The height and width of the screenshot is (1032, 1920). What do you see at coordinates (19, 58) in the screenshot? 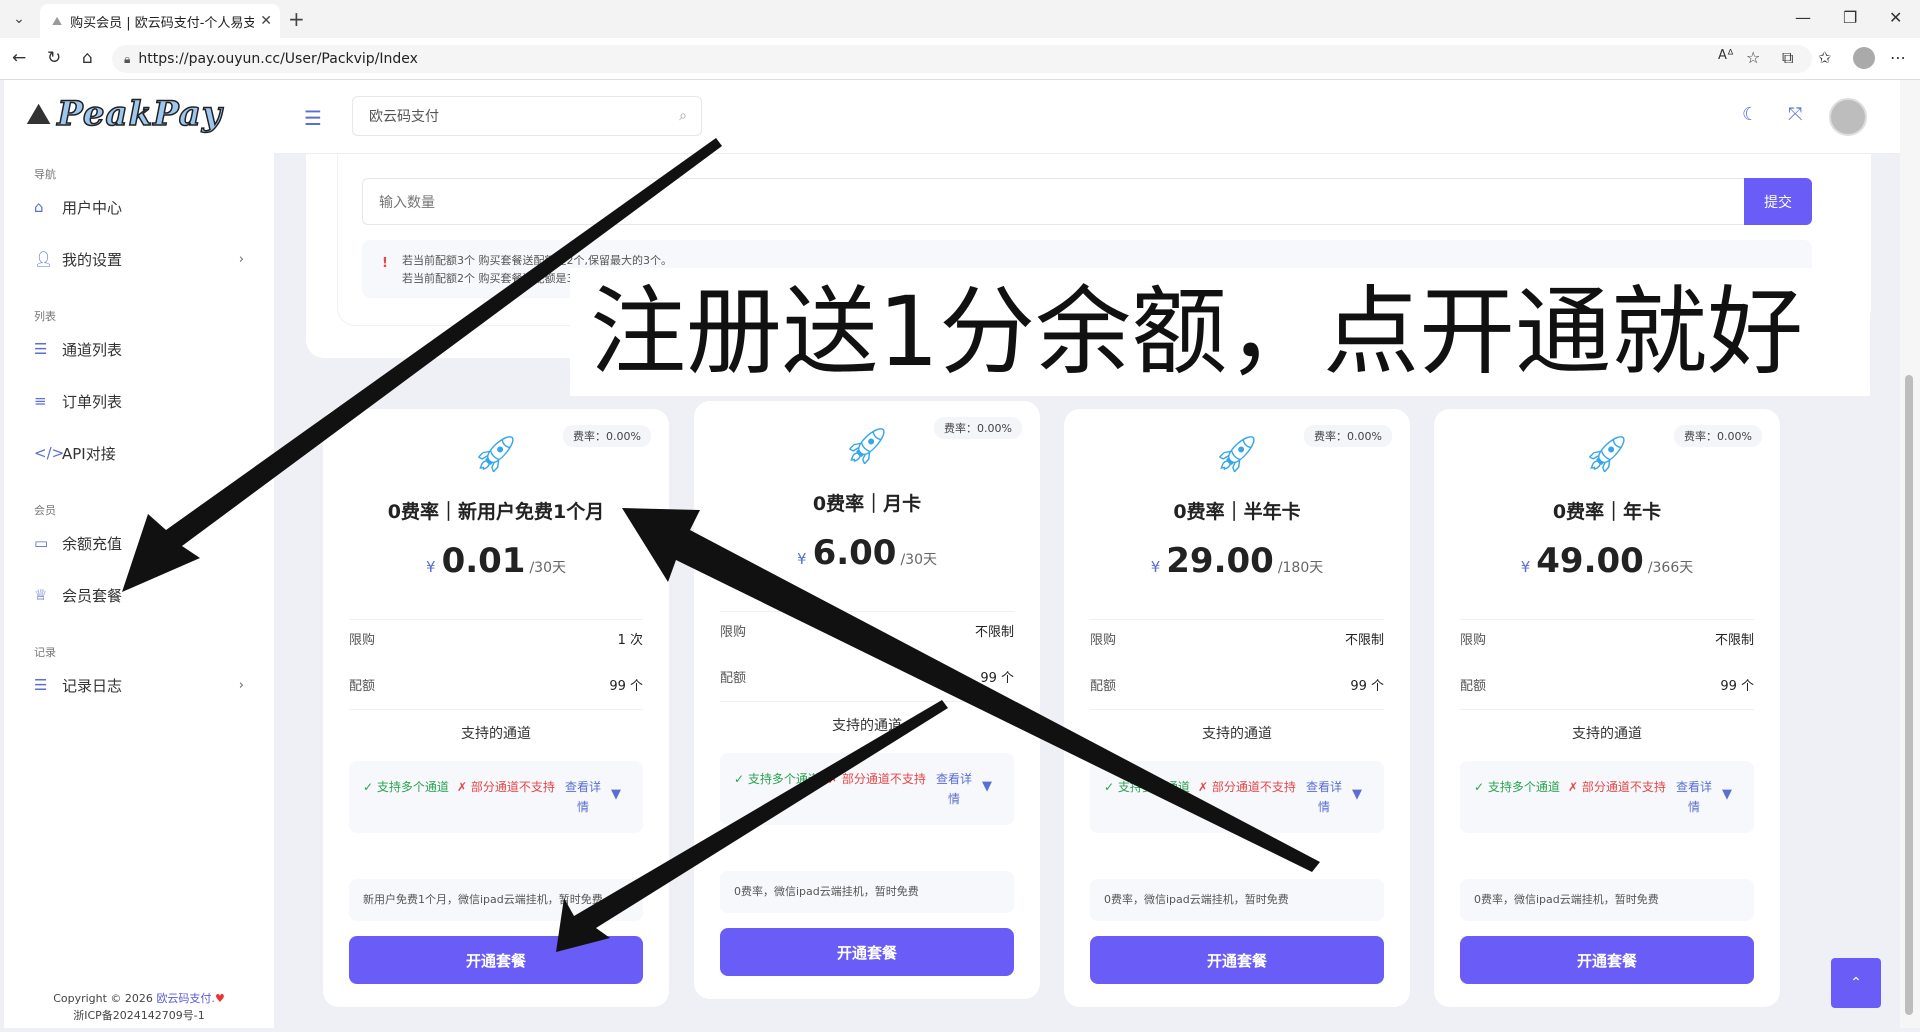
I see `back-icon: ←` at bounding box center [19, 58].